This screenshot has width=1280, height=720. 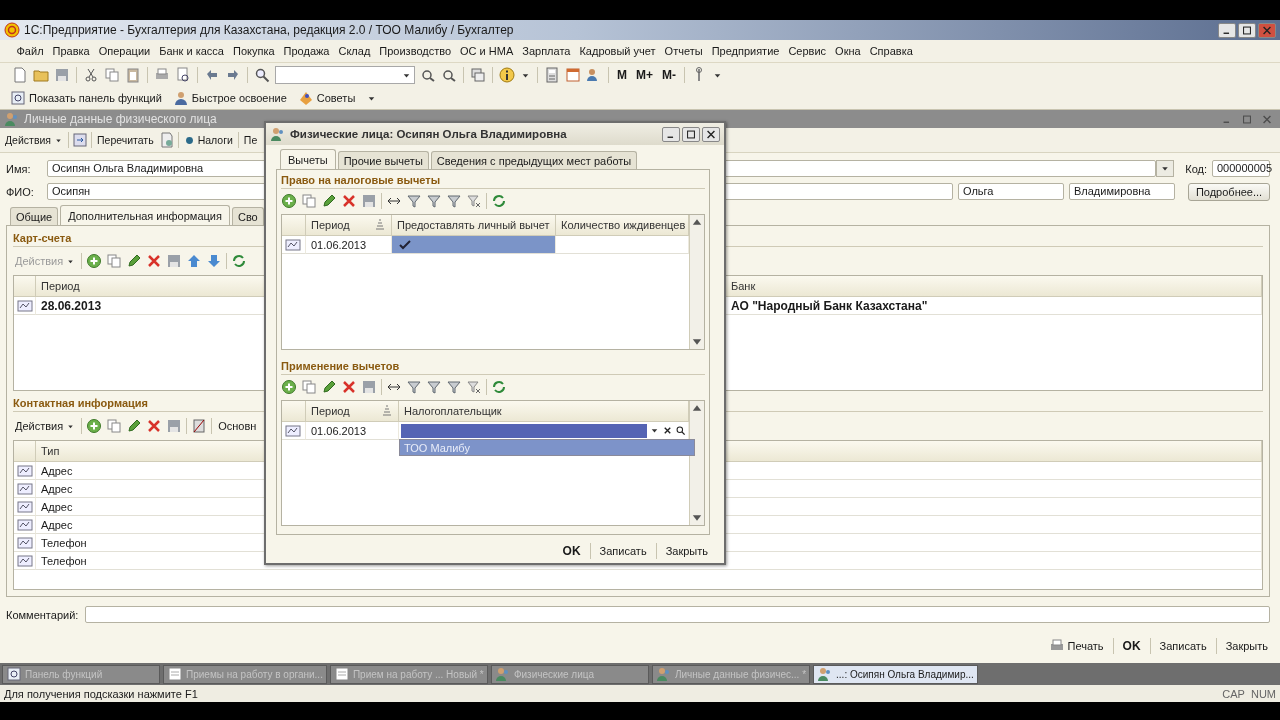 What do you see at coordinates (269, 30) in the screenshot?
I see `window-title: 1С:Предприятие - Бухгалтерия для Казахстана, редакция 2.0 / ТОО Малибу / Бухгалтер` at bounding box center [269, 30].